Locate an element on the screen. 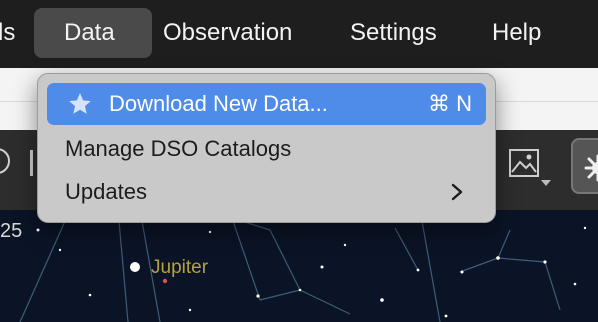  menu-data-label: Data is located at coordinates (89, 32).